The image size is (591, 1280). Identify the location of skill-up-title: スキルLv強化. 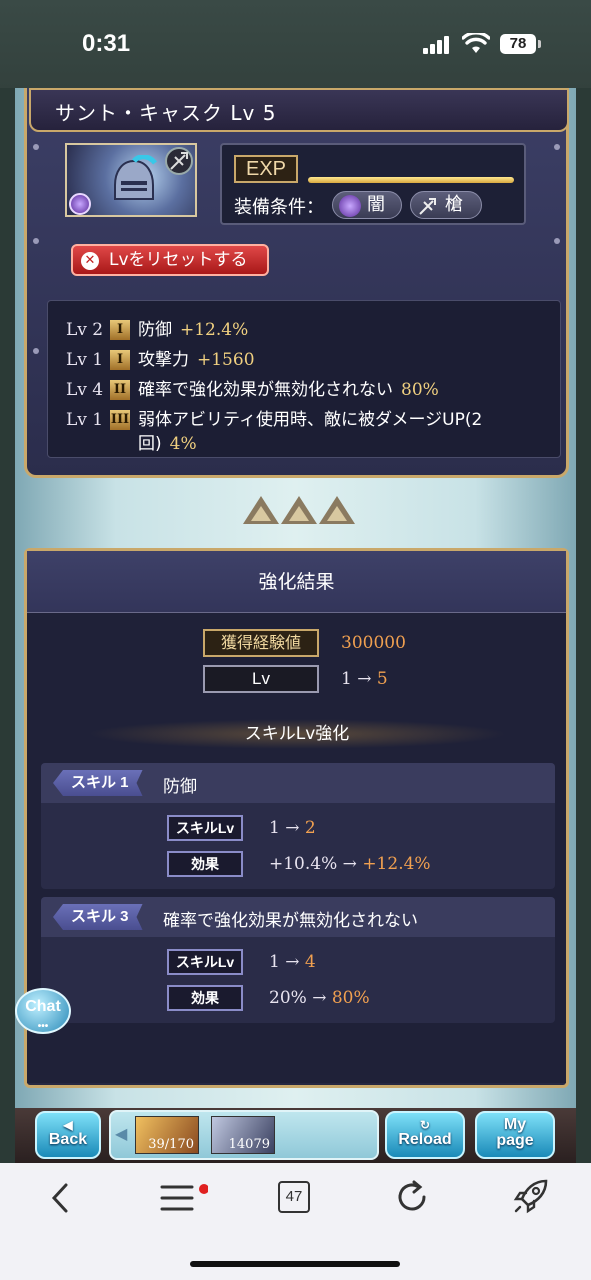
(297, 734).